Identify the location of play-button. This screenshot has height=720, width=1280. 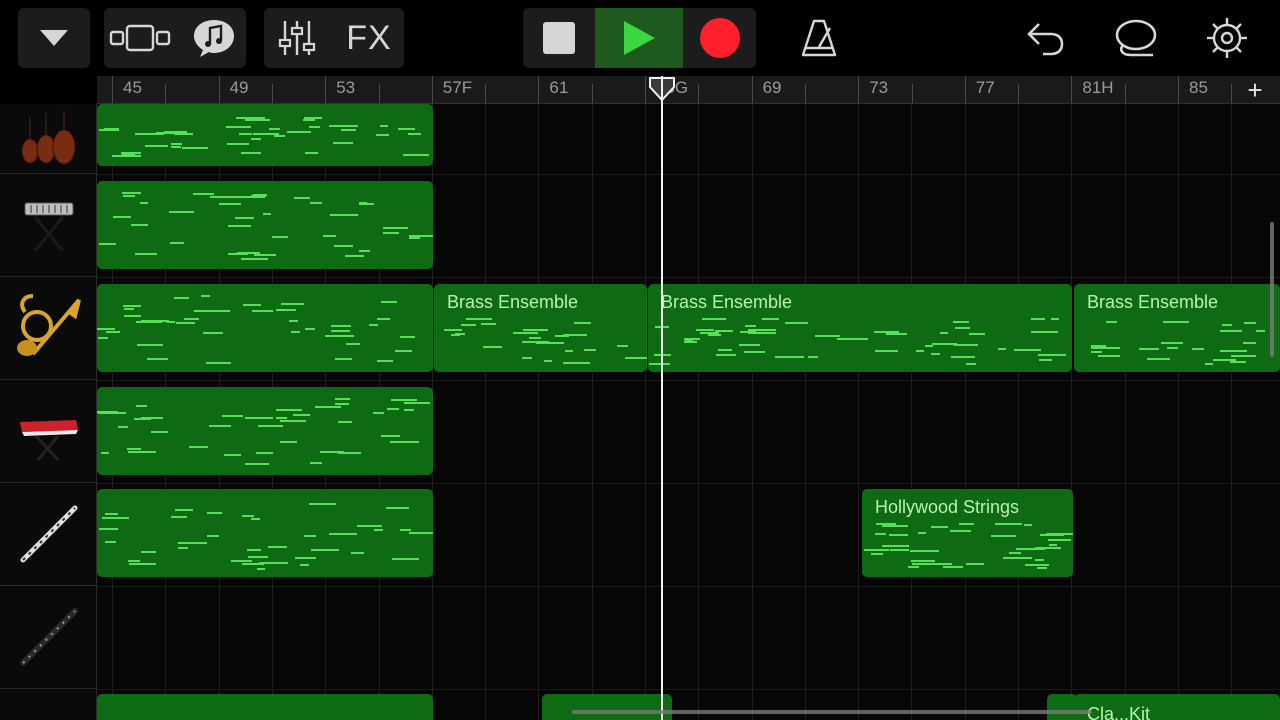
(639, 38).